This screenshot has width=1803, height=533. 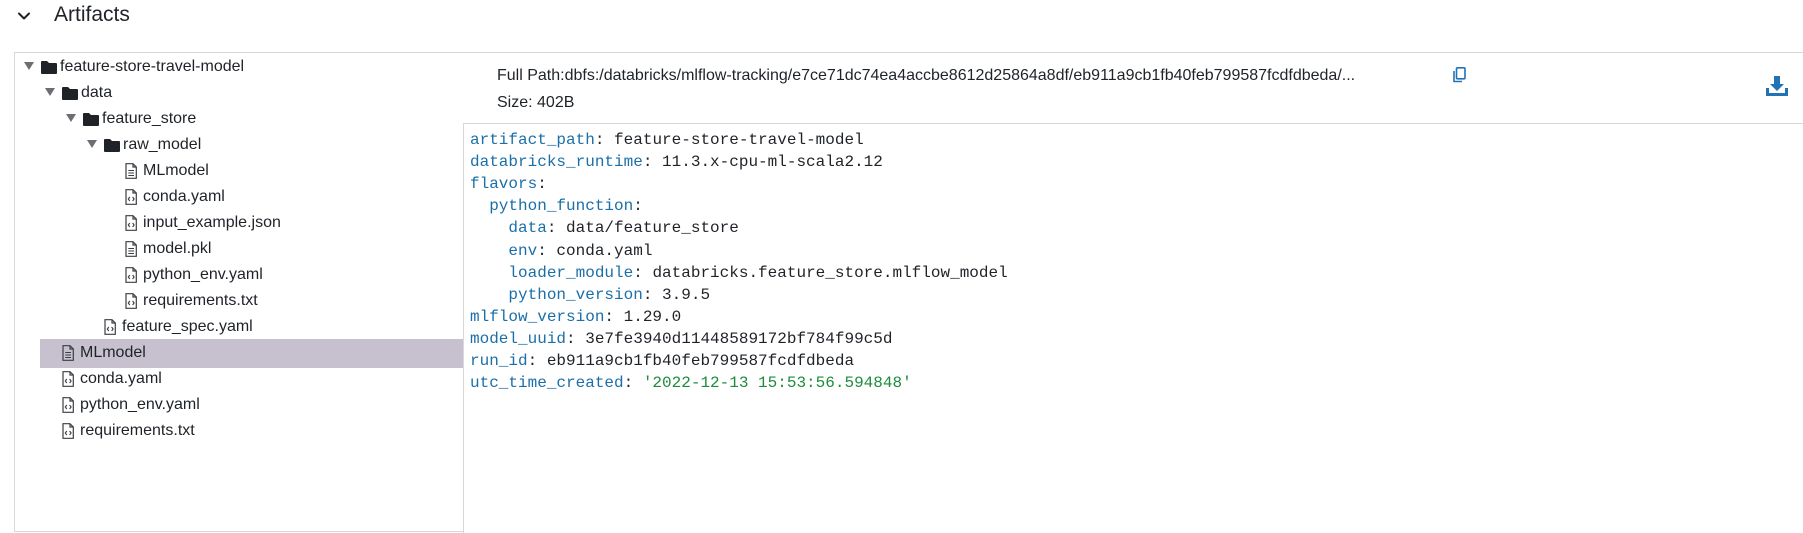 I want to click on code-line: python_function:, so click(x=566, y=206).